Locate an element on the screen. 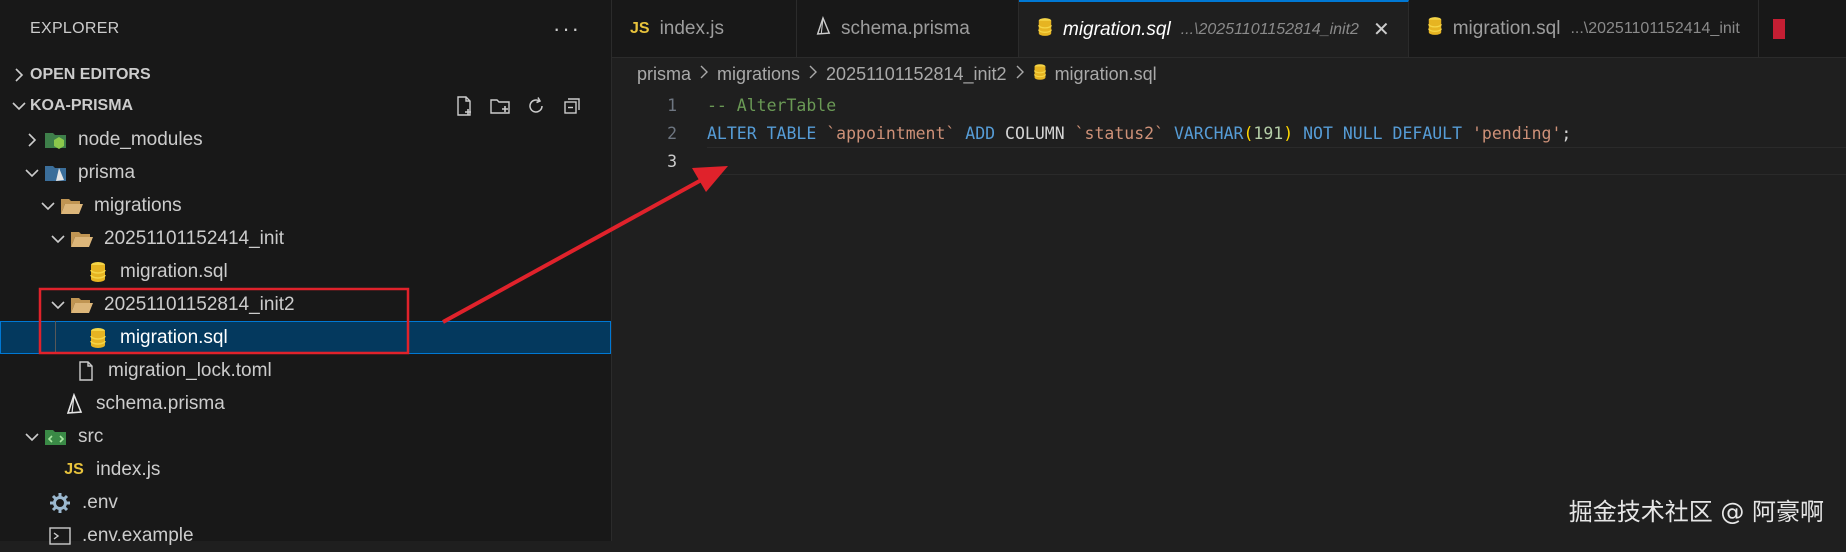 This screenshot has height=552, width=1846. tree-item-migration-sql-init2: migration.sql is located at coordinates (305, 337).